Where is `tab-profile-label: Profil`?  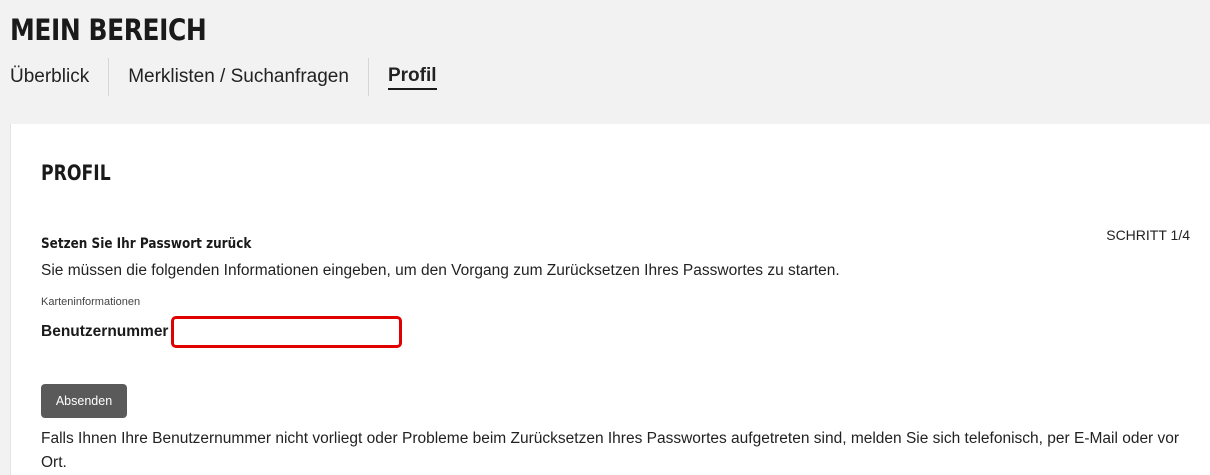
tab-profile-label: Profil is located at coordinates (412, 77).